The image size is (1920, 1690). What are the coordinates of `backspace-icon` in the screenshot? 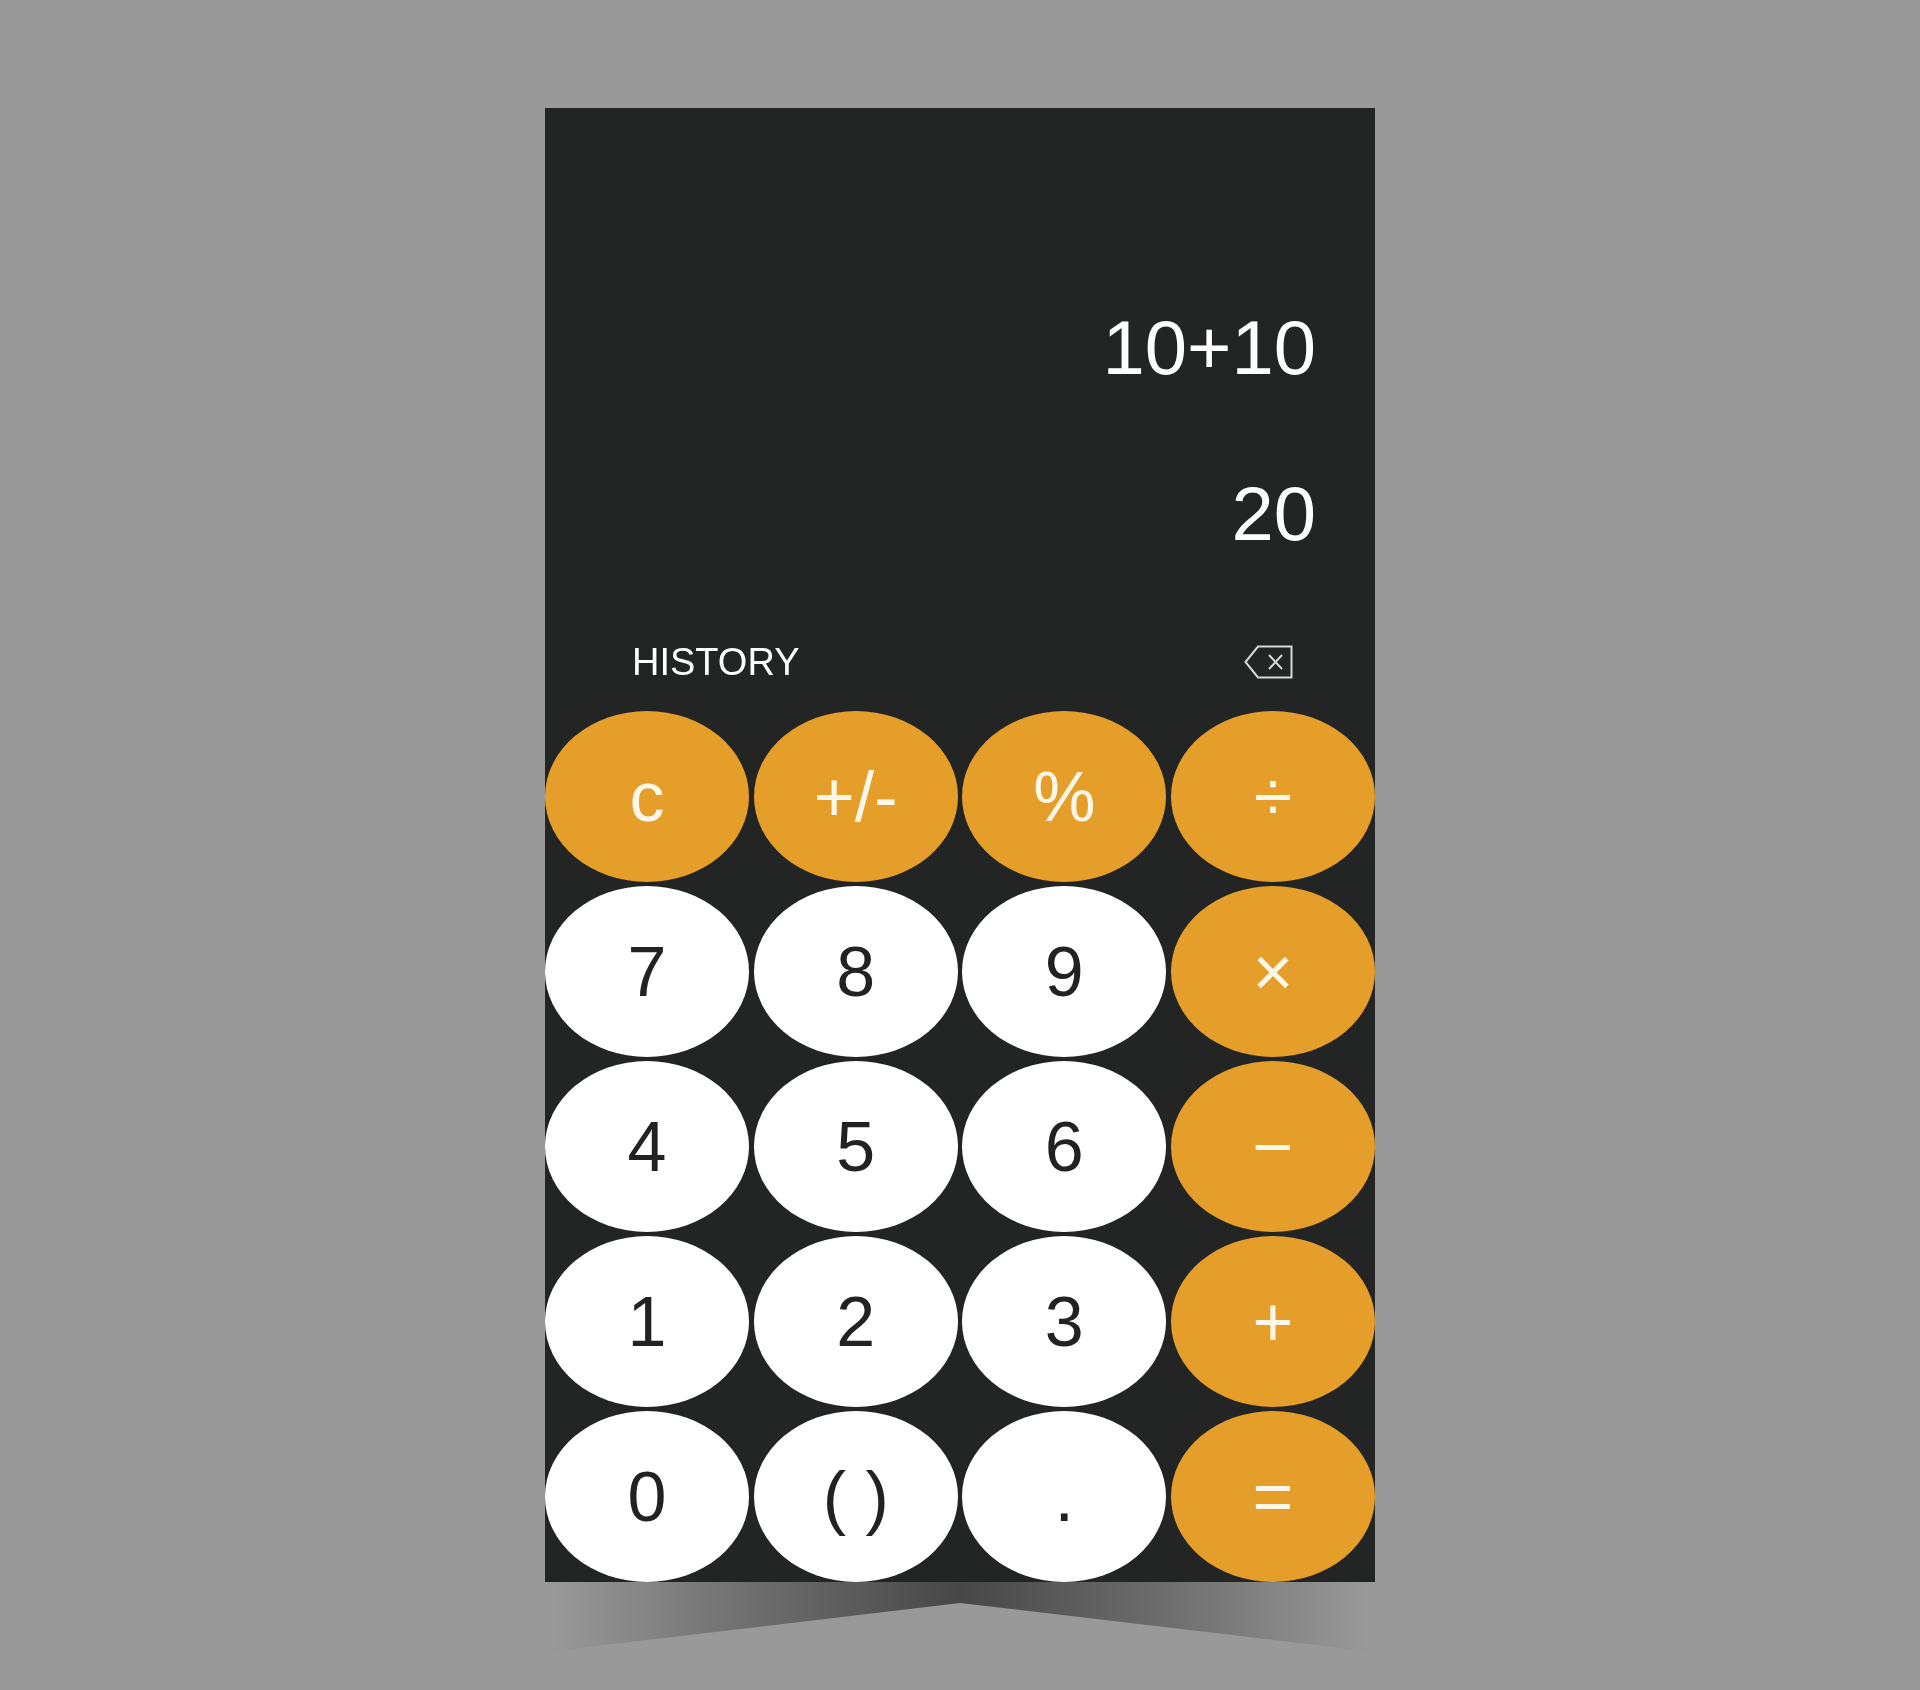 It's located at (1268, 661).